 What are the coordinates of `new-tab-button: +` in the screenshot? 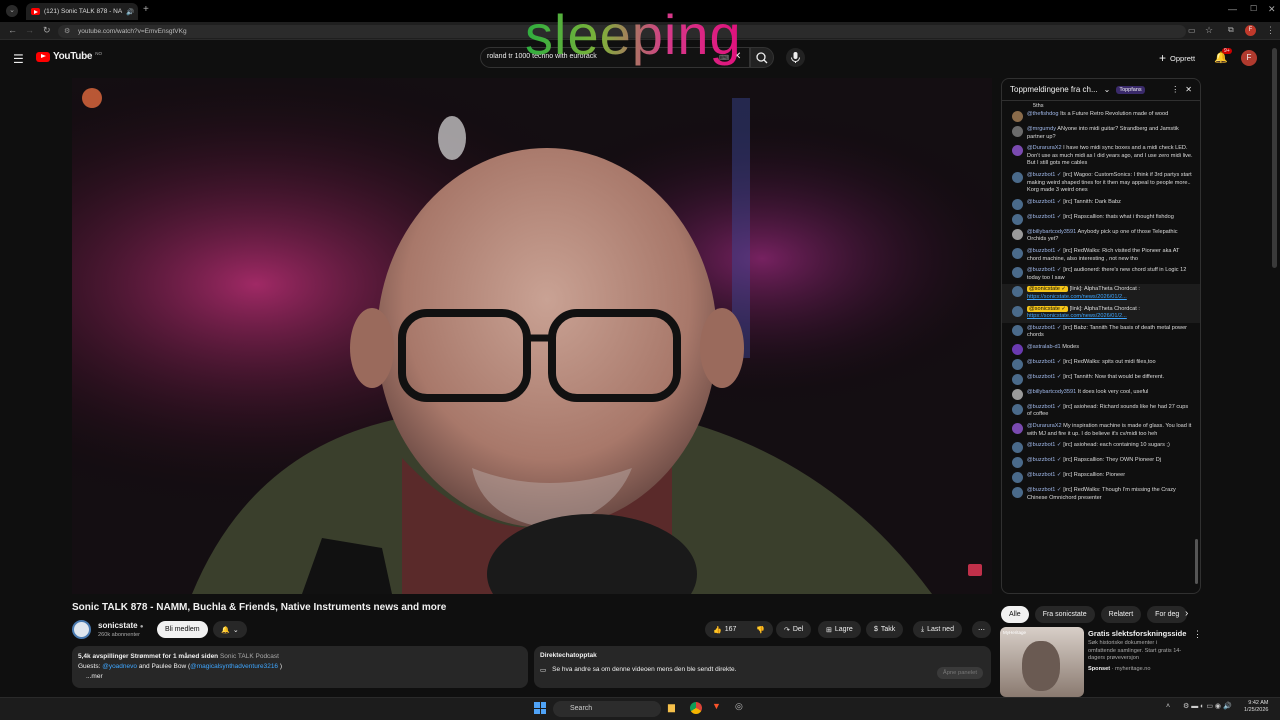 It's located at (146, 9).